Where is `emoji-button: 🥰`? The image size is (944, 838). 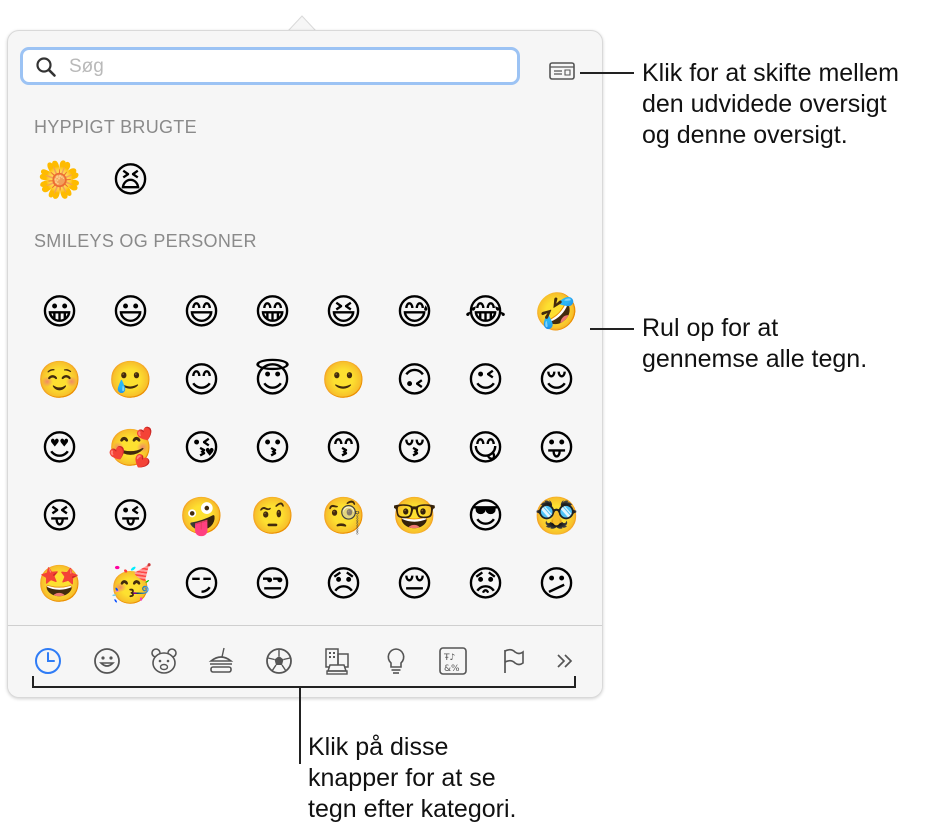 emoji-button: 🥰 is located at coordinates (130, 449).